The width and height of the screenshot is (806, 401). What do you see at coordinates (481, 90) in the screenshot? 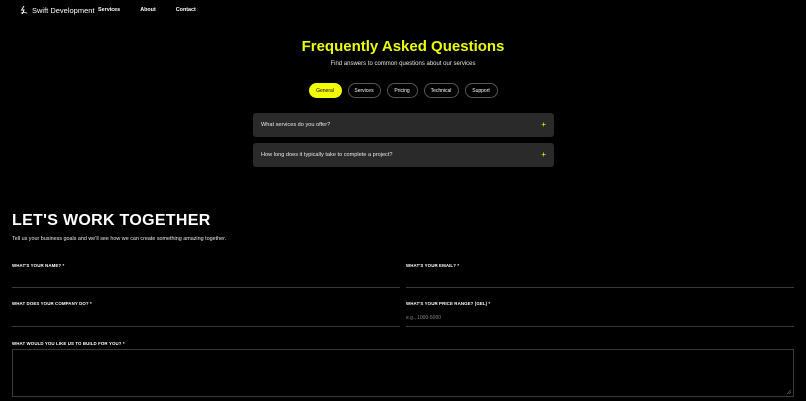
I see `tab-support: Support` at bounding box center [481, 90].